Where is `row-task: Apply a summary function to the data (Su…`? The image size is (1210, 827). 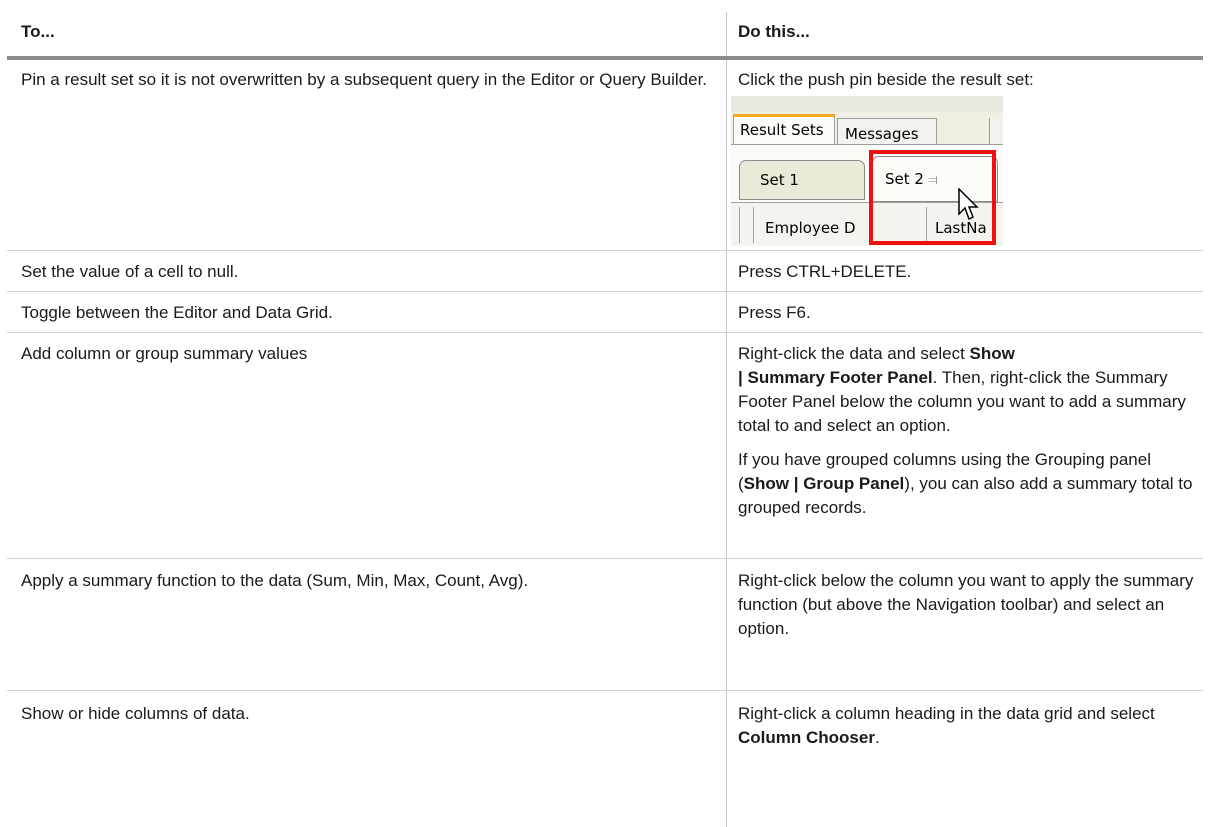 row-task: Apply a summary function to the data (Su… is located at coordinates (275, 580).